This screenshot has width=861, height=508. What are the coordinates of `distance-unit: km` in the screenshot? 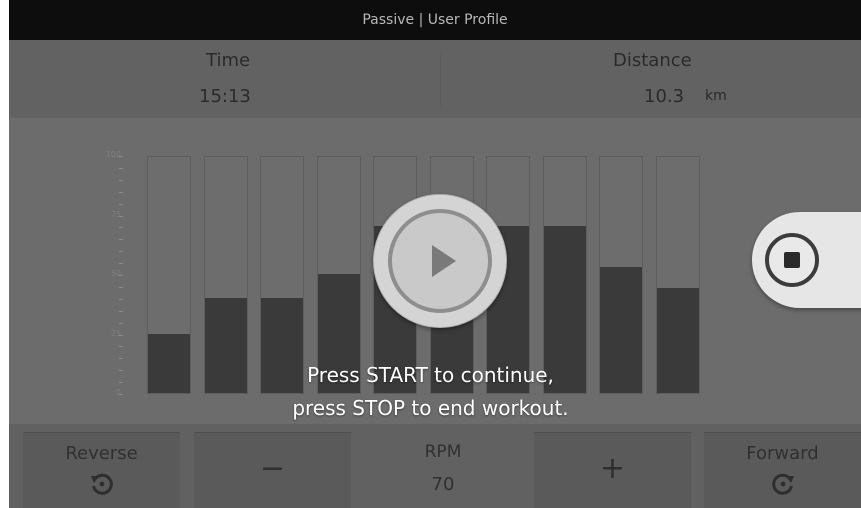 It's located at (716, 96).